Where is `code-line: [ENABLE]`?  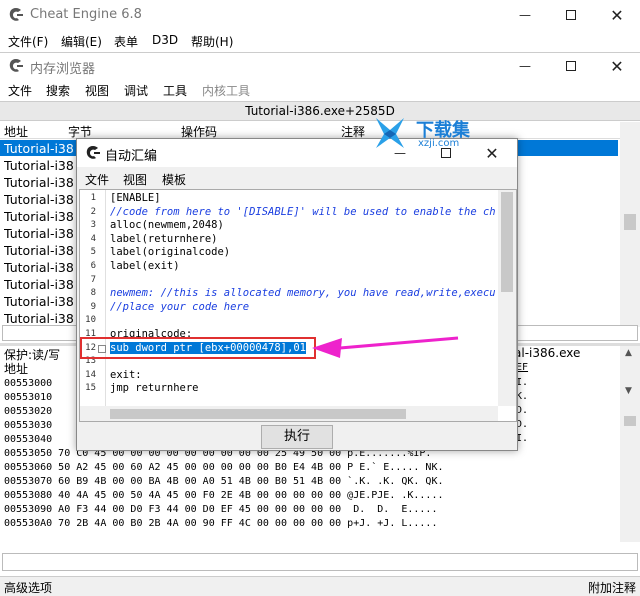
code-line: [ENABLE] is located at coordinates (135, 198).